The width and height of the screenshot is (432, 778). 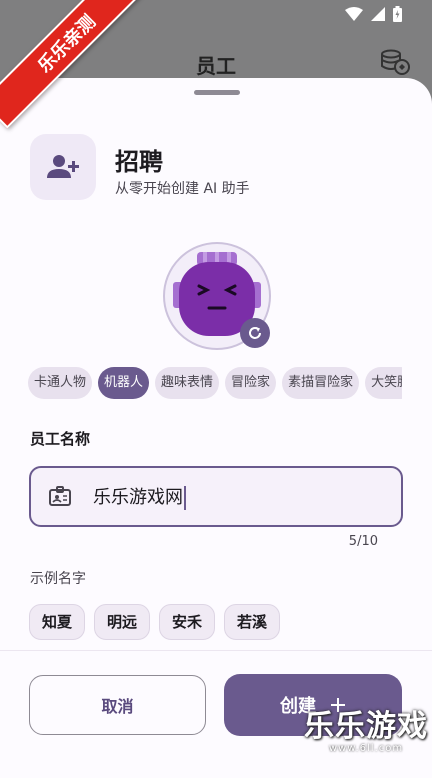 I want to click on drag-handle, so click(x=217, y=92).